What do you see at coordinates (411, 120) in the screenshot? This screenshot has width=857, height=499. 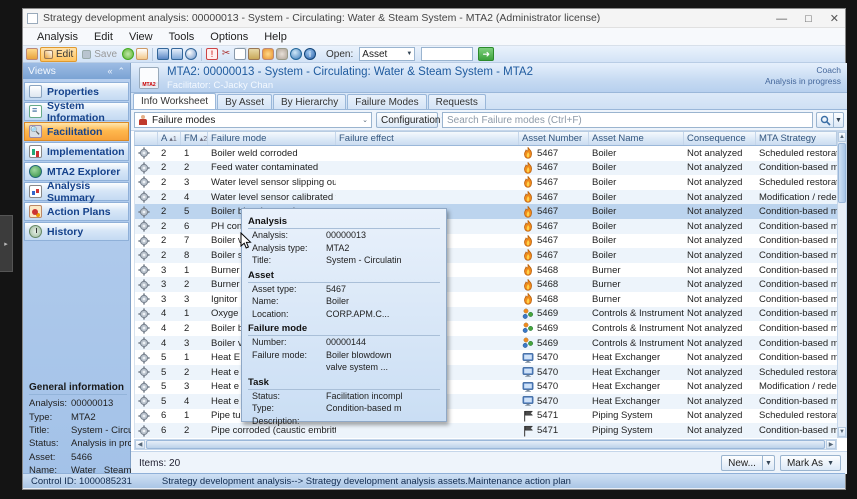 I see `configuration-button: Configuration ▼` at bounding box center [411, 120].